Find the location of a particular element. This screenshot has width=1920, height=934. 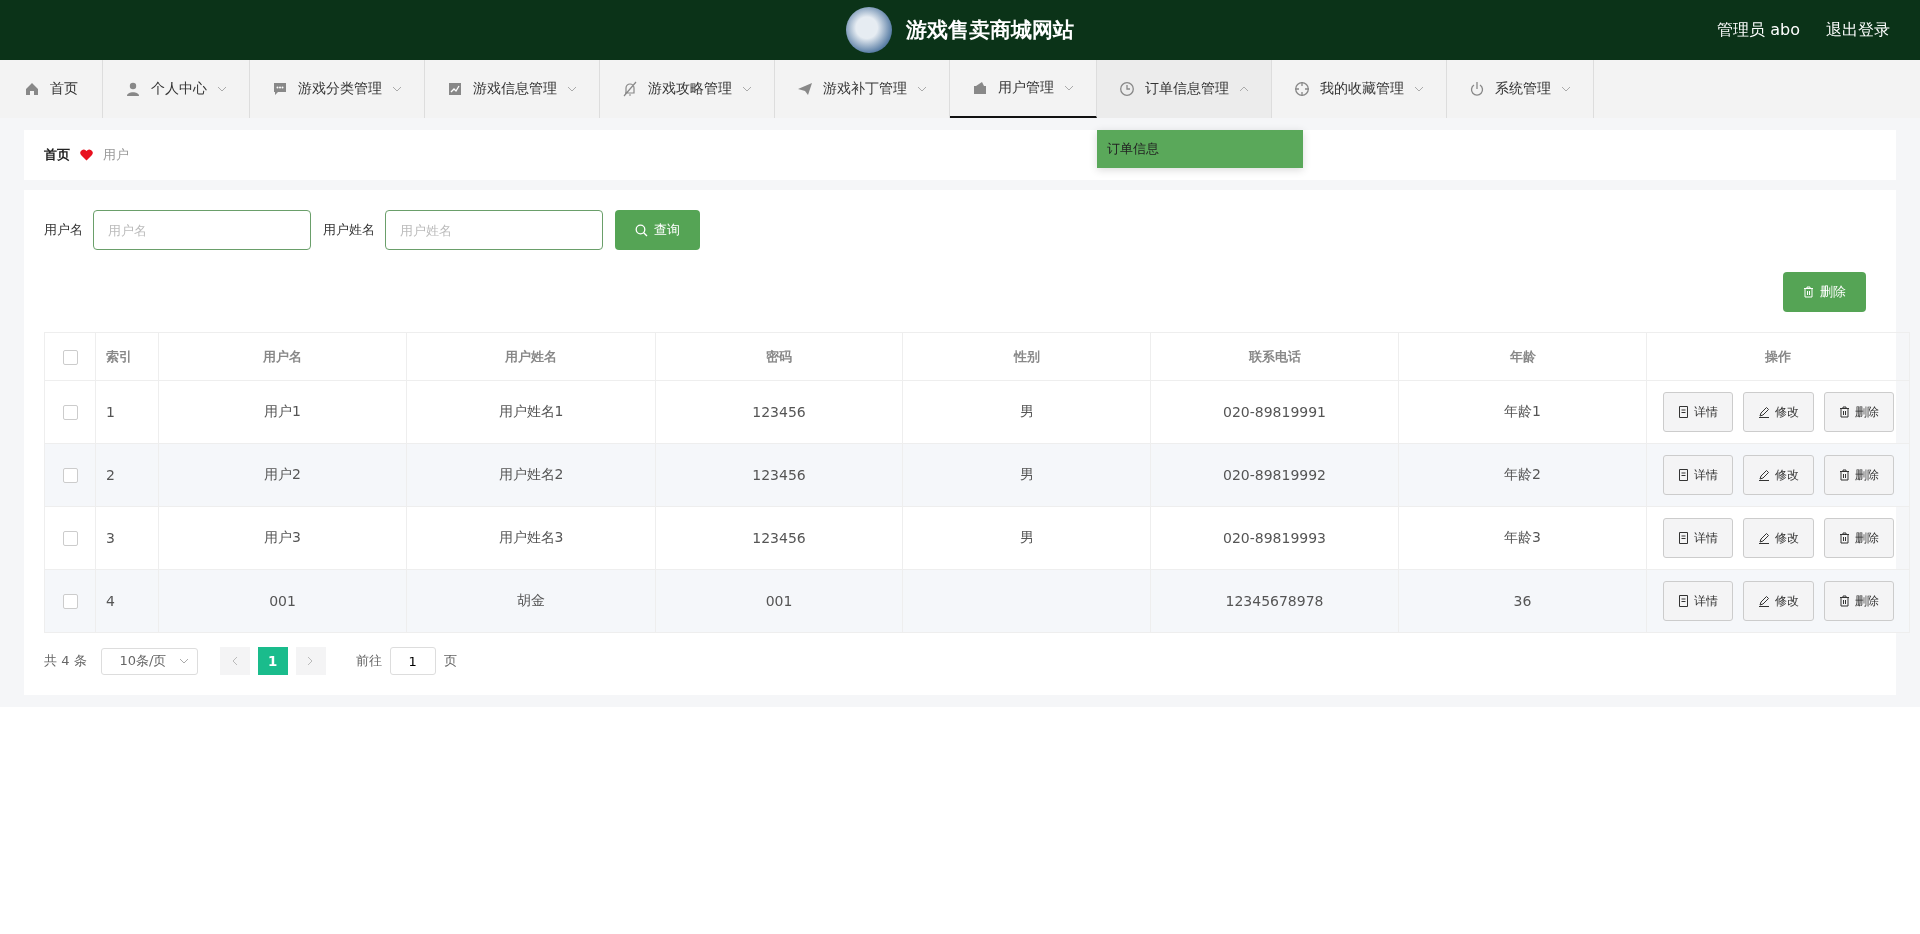

breadcrumb-link: 首页 is located at coordinates (57, 155).